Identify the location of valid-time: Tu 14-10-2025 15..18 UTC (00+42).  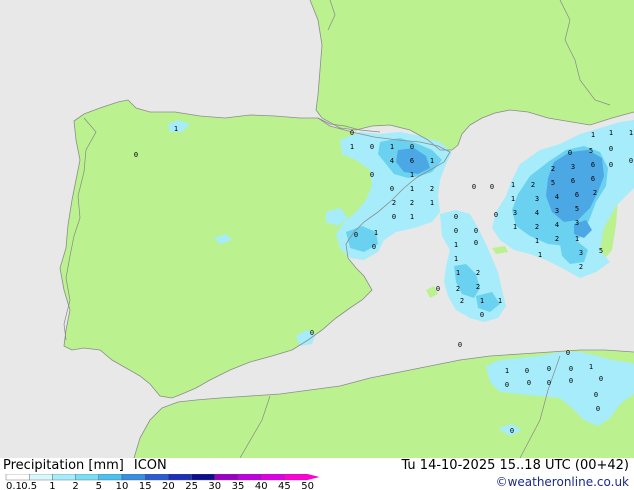
(515, 465).